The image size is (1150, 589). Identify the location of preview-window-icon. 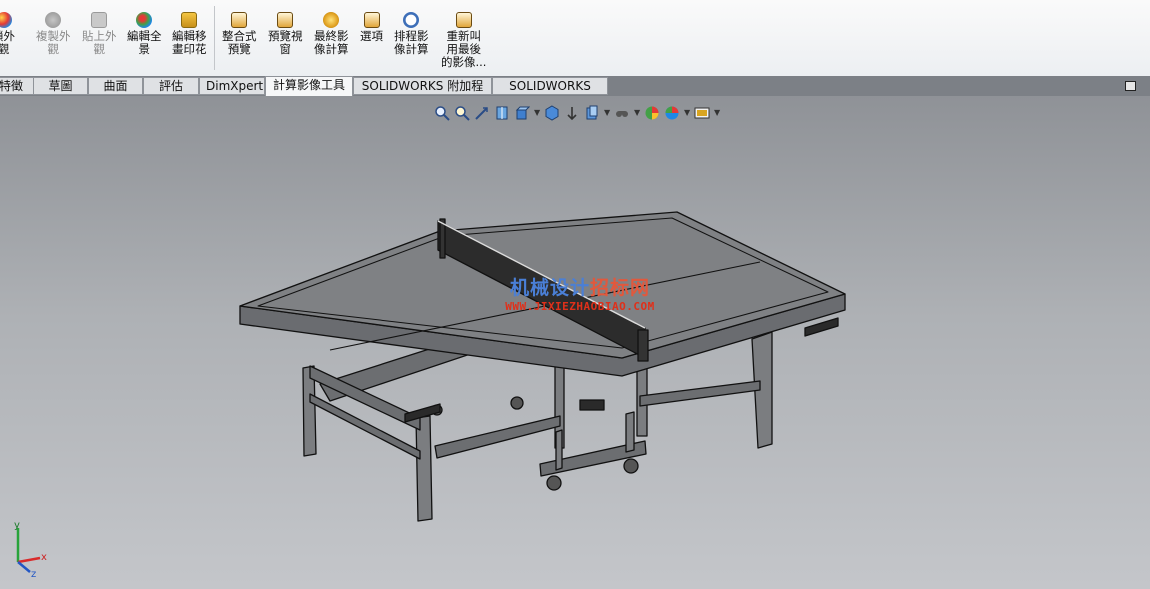
(285, 20).